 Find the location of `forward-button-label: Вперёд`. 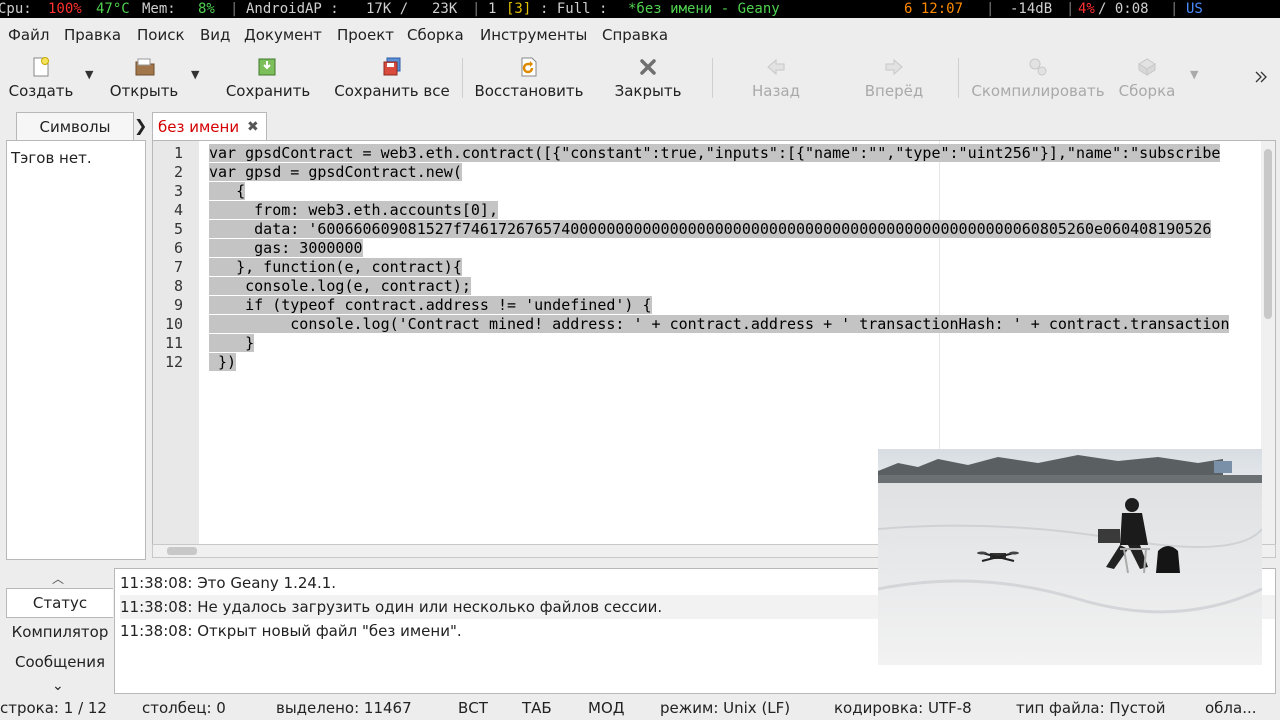

forward-button-label: Вперёд is located at coordinates (894, 91).